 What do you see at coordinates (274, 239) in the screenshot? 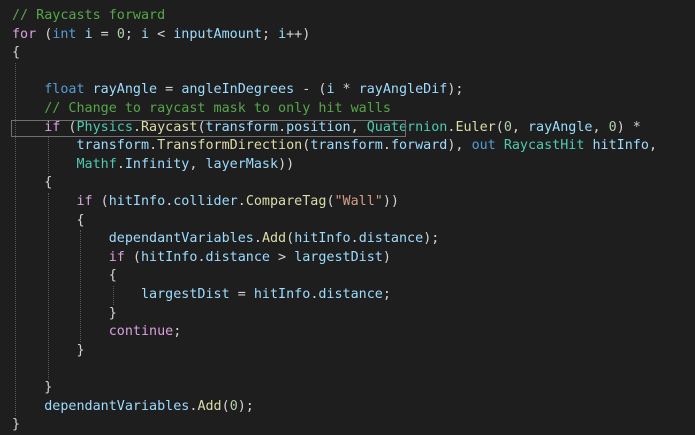
I see `code-token: Add` at bounding box center [274, 239].